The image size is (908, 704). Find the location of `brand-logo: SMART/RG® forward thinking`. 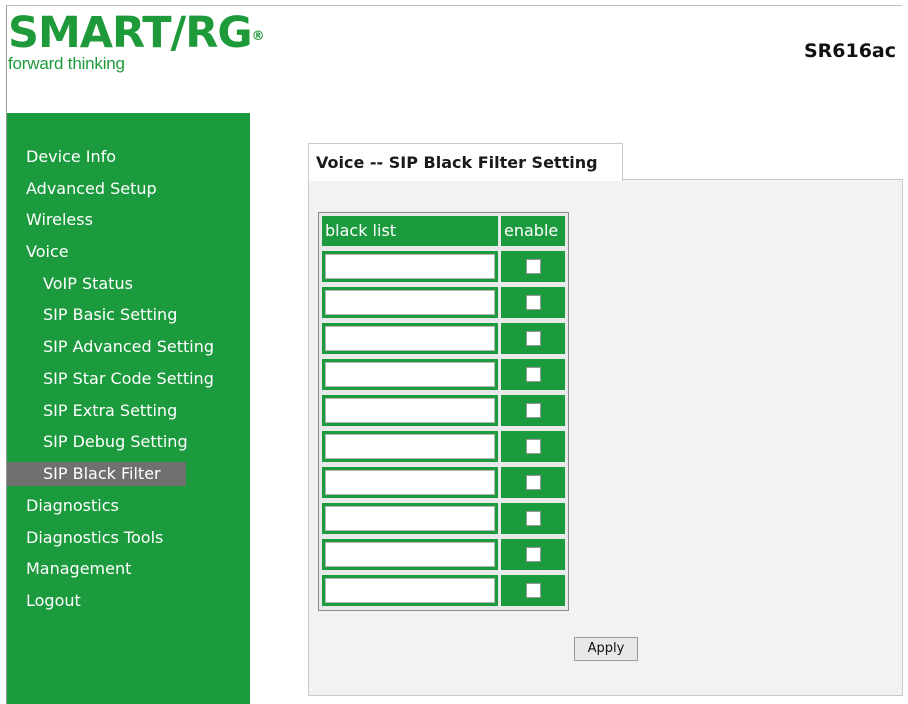

brand-logo: SMART/RG® forward thinking is located at coordinates (136, 41).